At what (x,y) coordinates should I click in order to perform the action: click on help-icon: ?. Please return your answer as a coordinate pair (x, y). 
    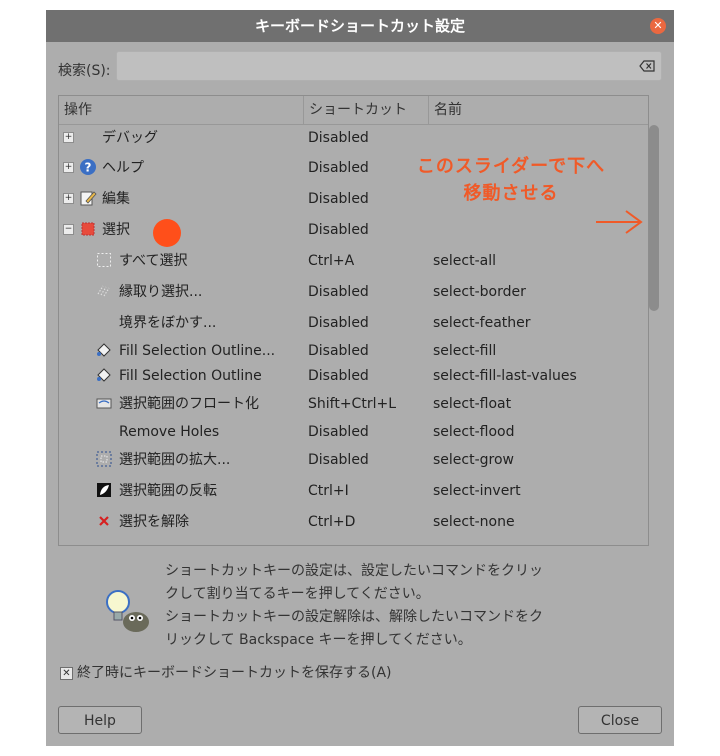
    Looking at the image, I should click on (88, 167).